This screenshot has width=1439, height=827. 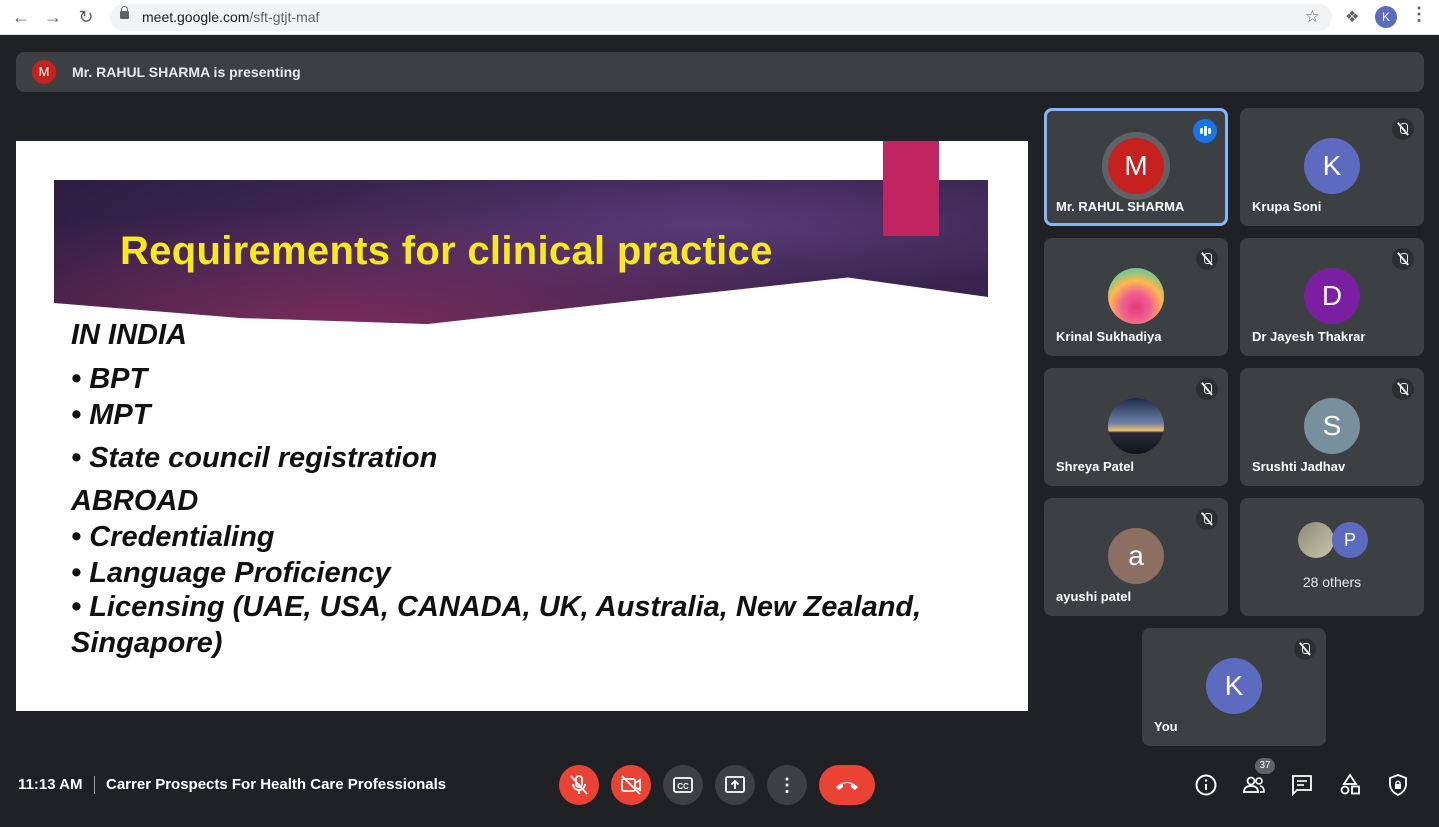 I want to click on camera-toggle-button, so click(x=631, y=785).